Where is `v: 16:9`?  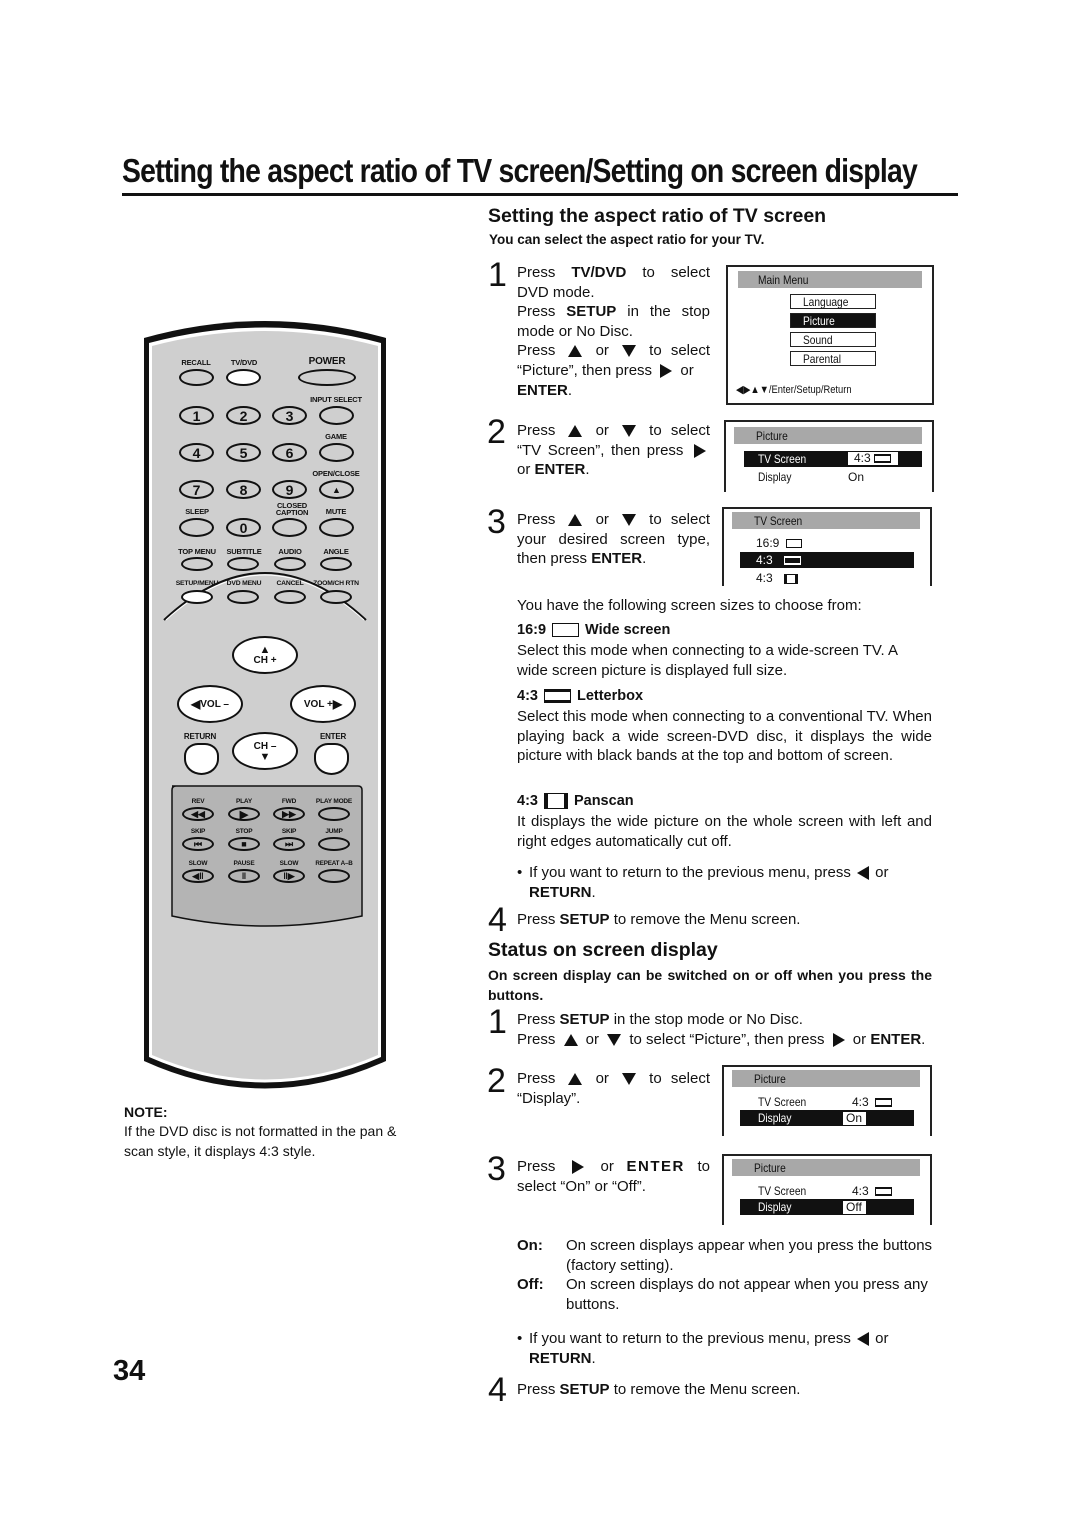 v: 16:9 is located at coordinates (768, 543).